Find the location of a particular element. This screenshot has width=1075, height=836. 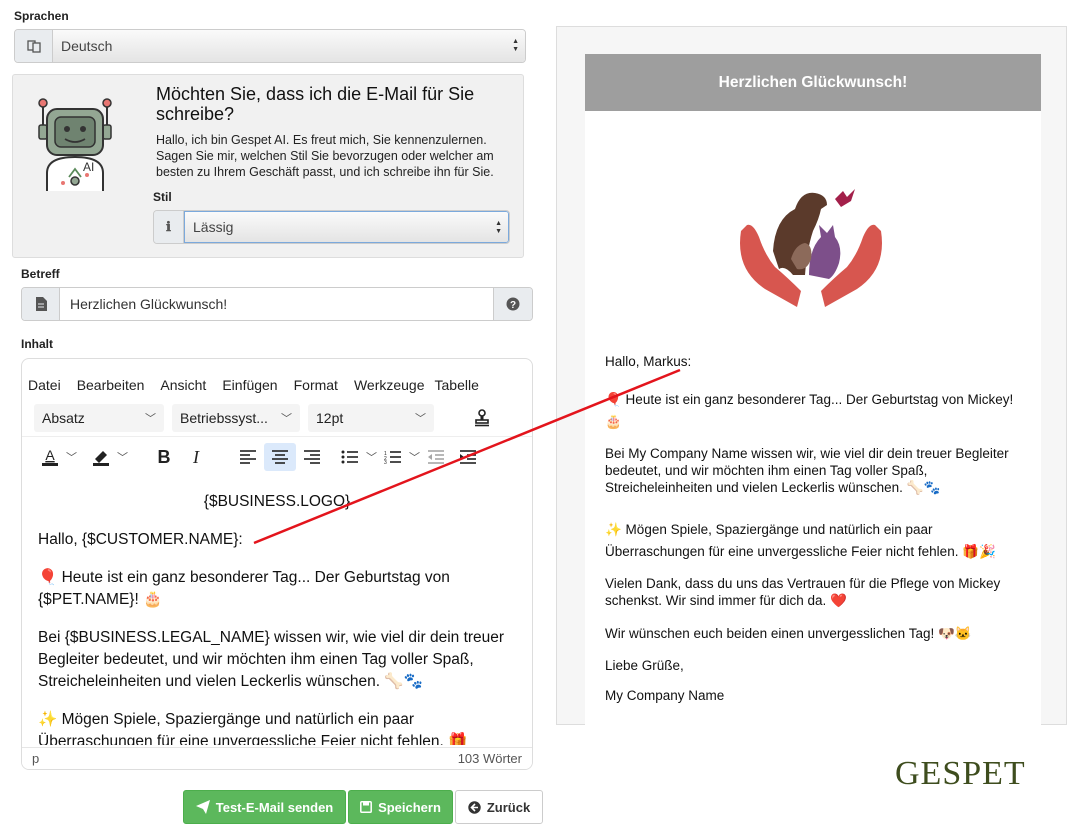

language-selected: Deutsch is located at coordinates (87, 46).